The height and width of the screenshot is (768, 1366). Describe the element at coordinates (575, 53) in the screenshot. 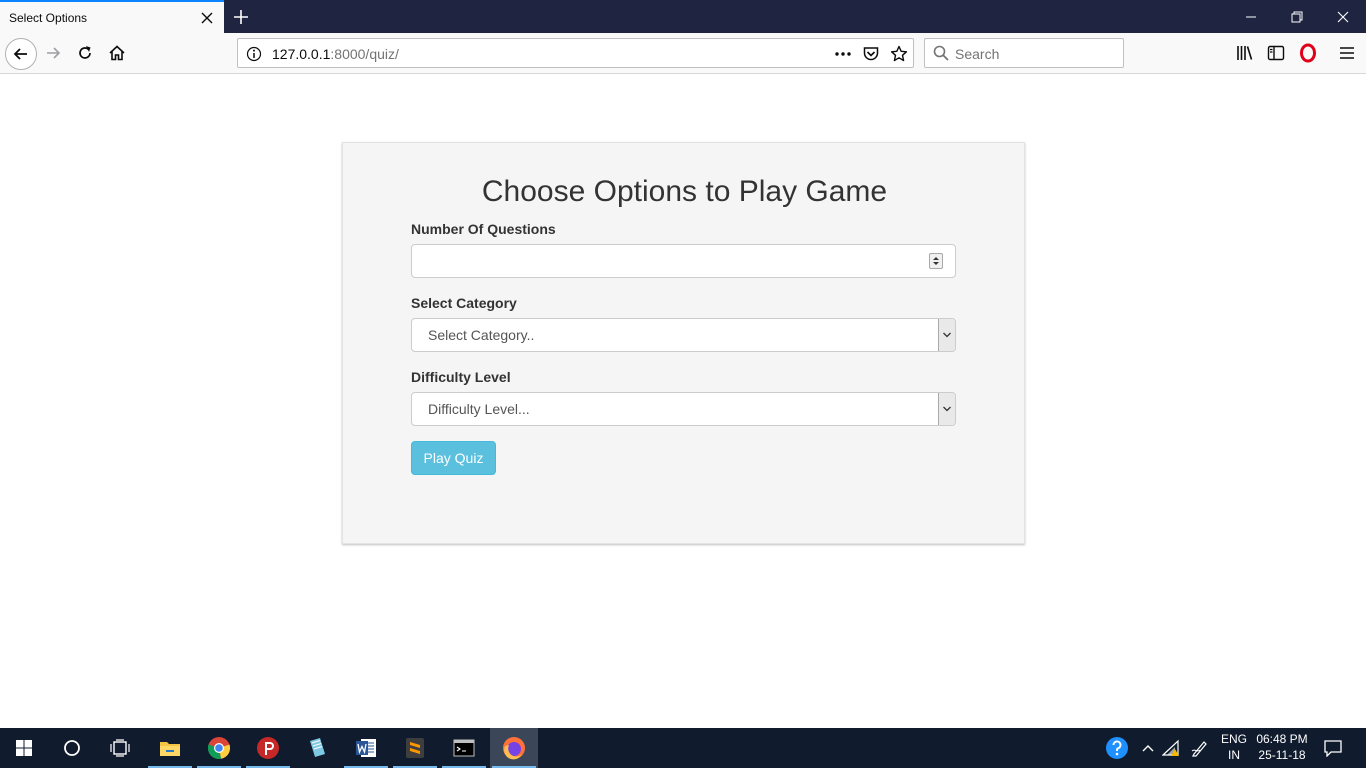

I see `url-bar: 127.0.0.1:8000/quiz/` at that location.